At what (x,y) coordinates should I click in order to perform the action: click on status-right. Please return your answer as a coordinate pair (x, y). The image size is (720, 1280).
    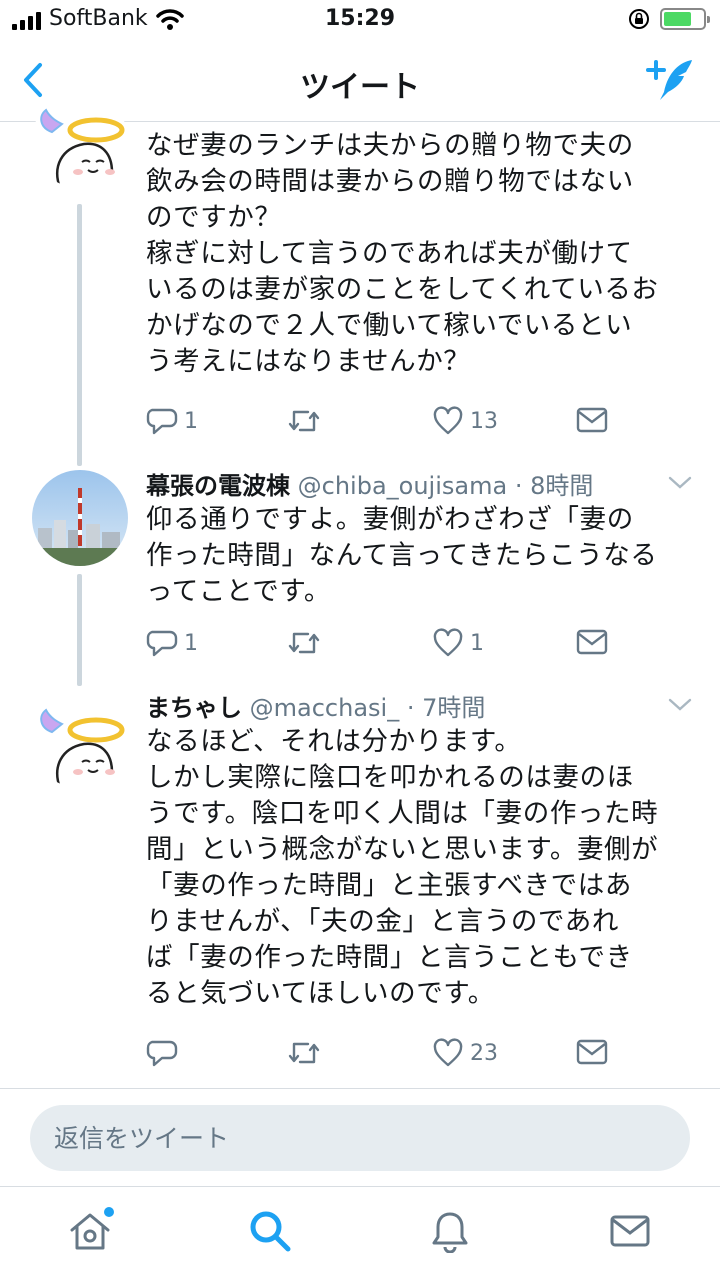
    Looking at the image, I should click on (669, 19).